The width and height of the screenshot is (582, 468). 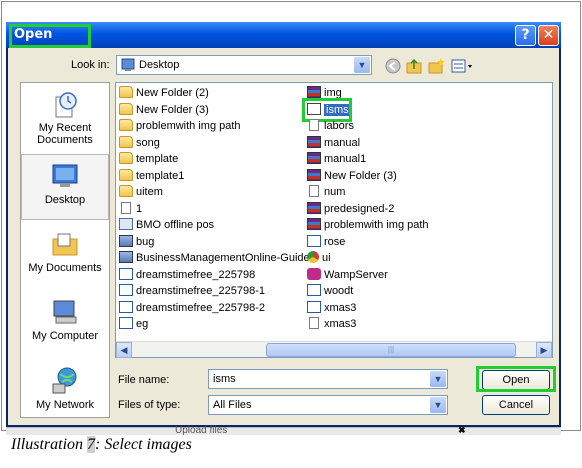 What do you see at coordinates (142, 324) in the screenshot?
I see `file-name: eg` at bounding box center [142, 324].